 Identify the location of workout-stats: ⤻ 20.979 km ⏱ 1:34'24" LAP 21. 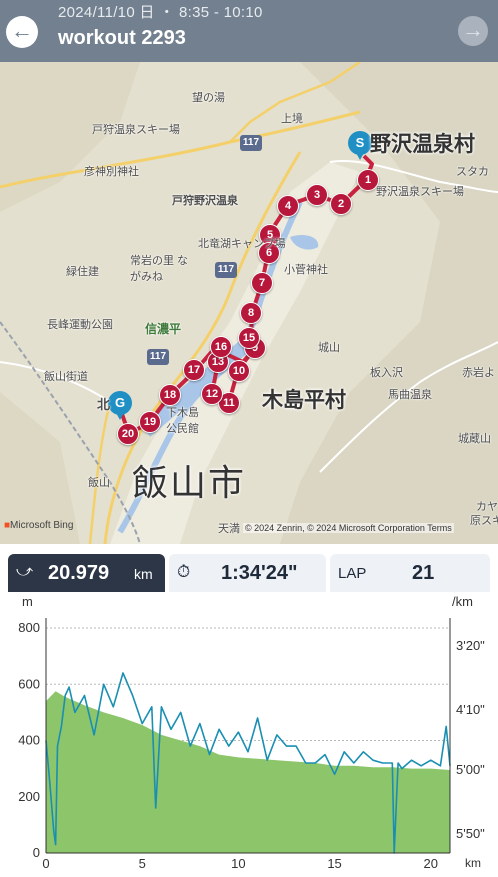
(249, 568).